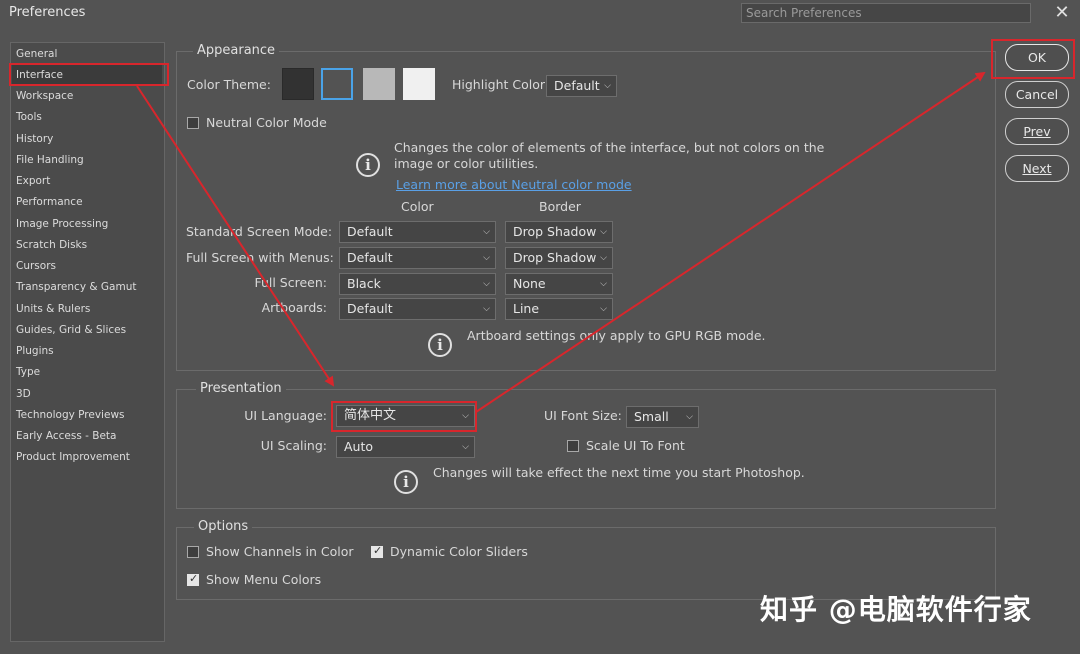 This screenshot has height=654, width=1080. What do you see at coordinates (417, 284) in the screenshot?
I see `full-screen-color-select: Black ⌵` at bounding box center [417, 284].